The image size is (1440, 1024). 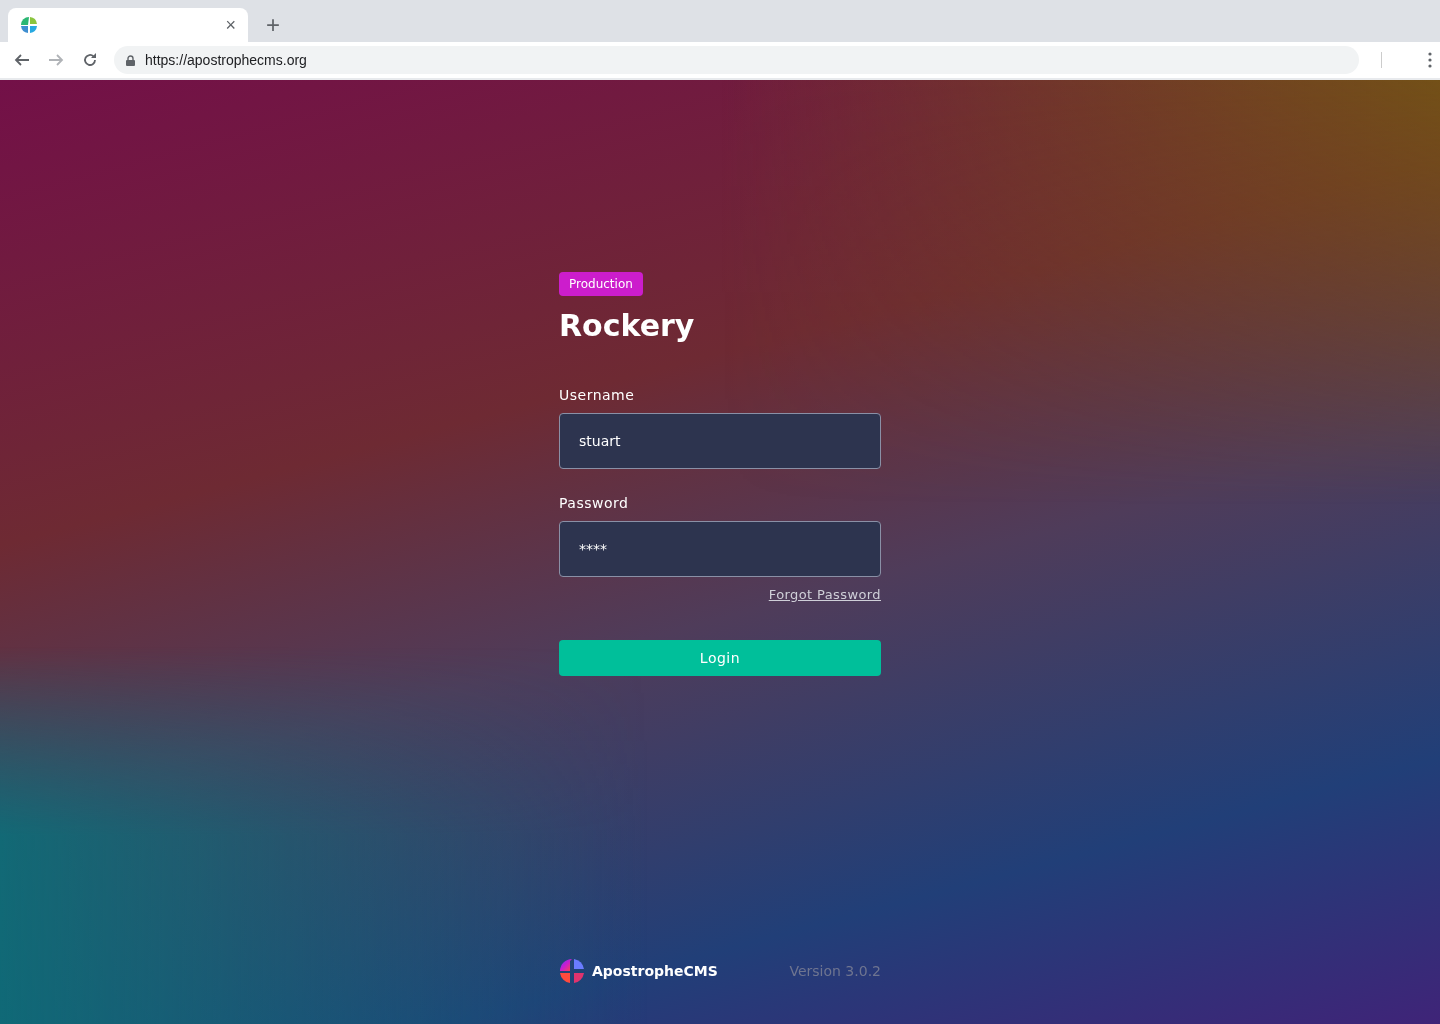 What do you see at coordinates (226, 60) in the screenshot?
I see `url-text: https://apostrophecms.org` at bounding box center [226, 60].